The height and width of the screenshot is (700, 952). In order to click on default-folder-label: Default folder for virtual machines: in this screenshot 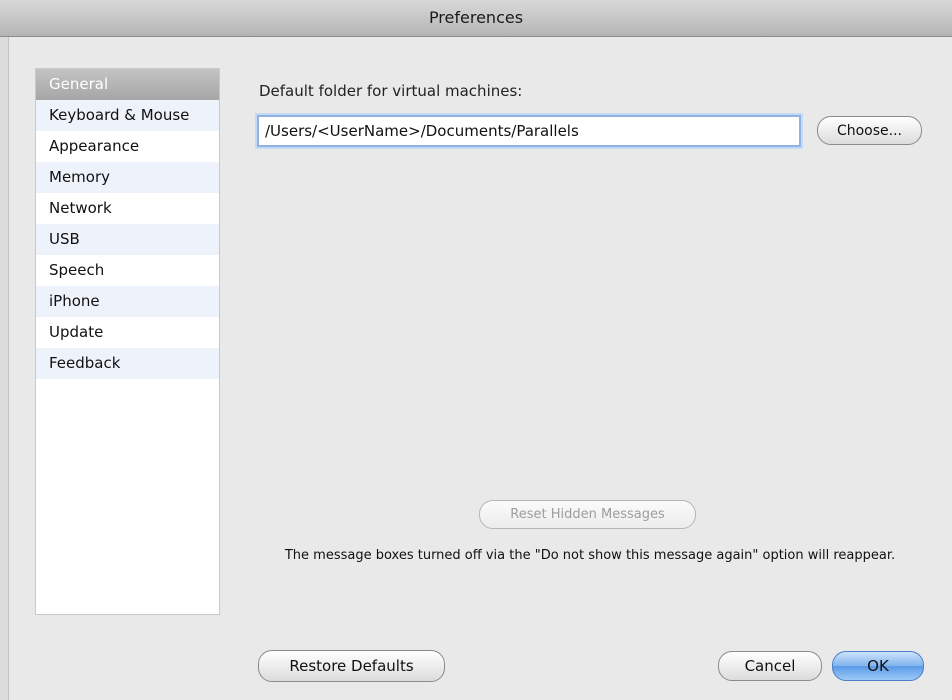, I will do `click(391, 91)`.